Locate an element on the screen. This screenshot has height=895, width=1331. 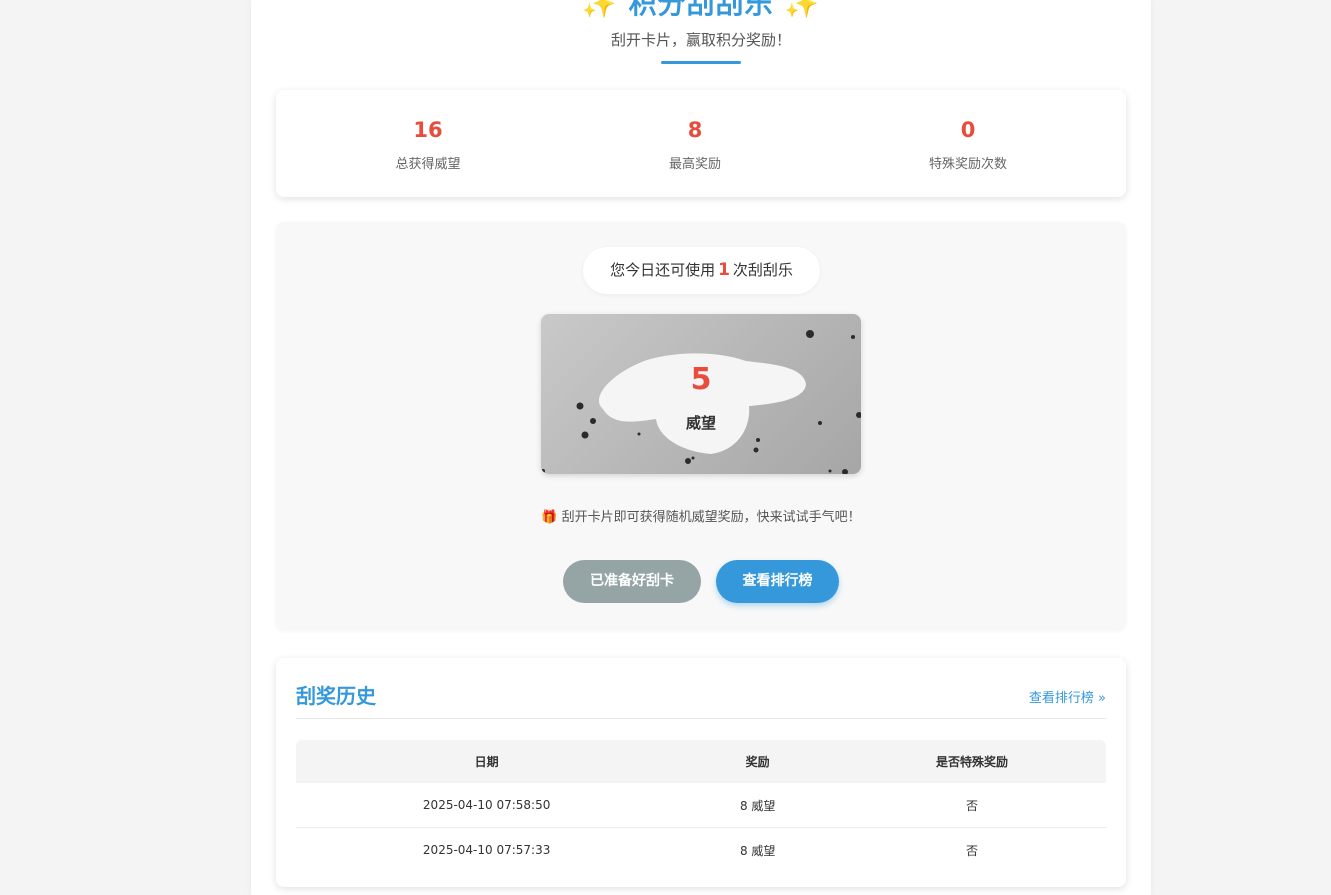
scratch-hint: 🎁 刮开卡片即可获得随机威望奖励，快来试试手气吧！ is located at coordinates (701, 515).